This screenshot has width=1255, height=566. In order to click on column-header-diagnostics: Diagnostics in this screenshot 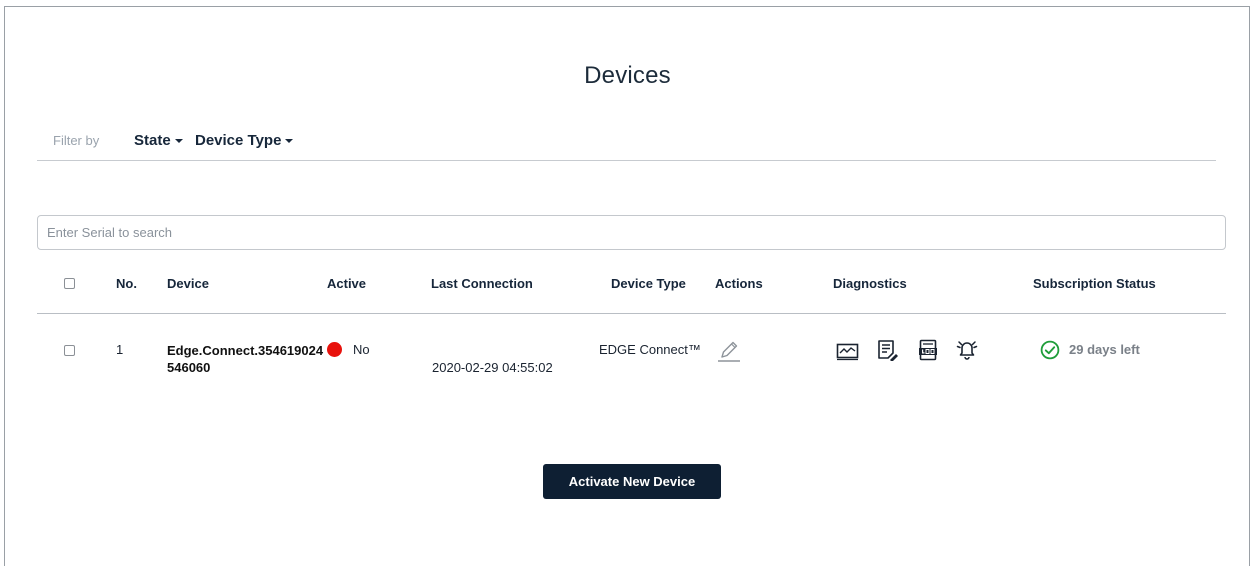, I will do `click(870, 283)`.